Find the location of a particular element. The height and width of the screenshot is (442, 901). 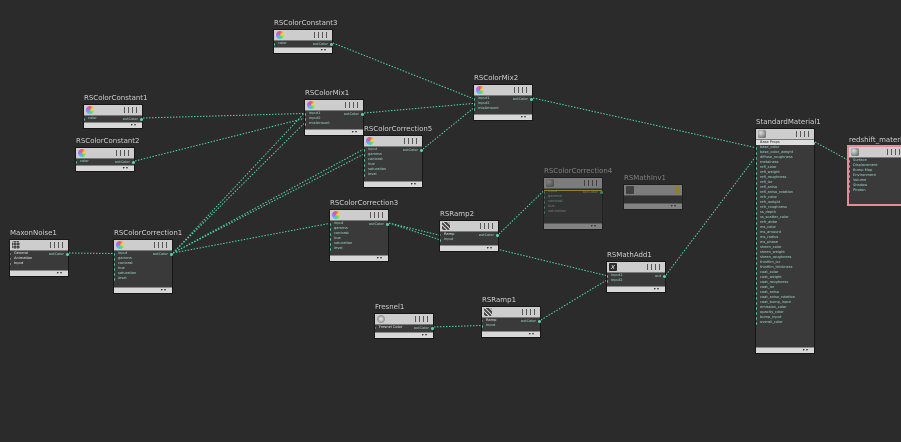

node-header: x is located at coordinates (636, 267).